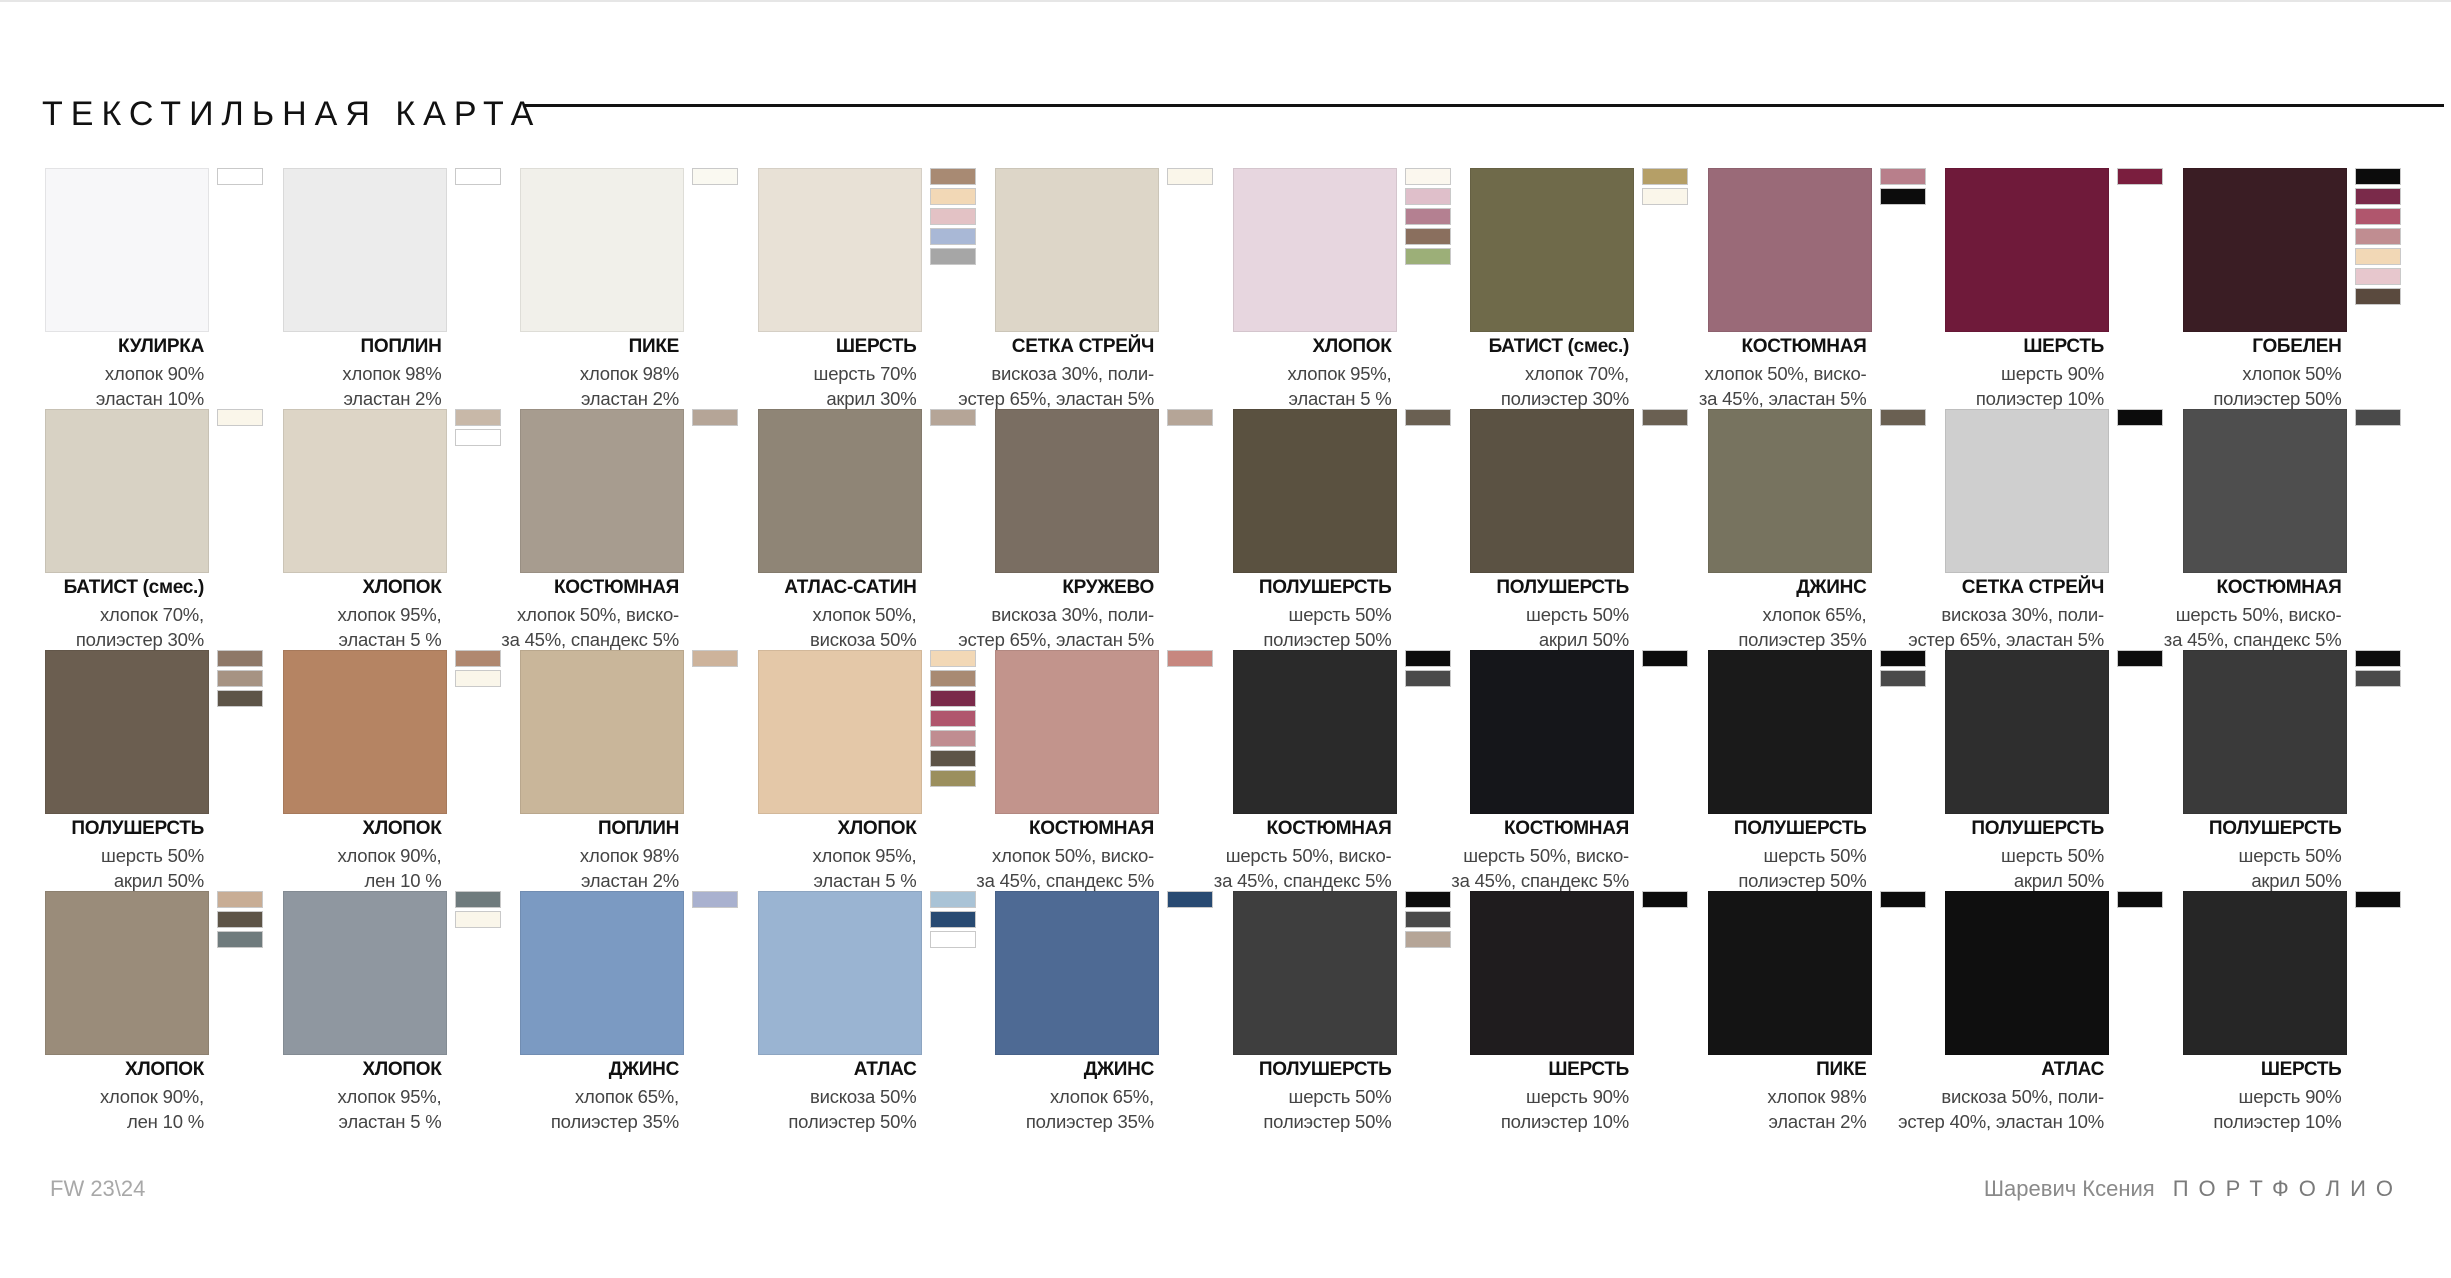  I want to click on fabric-name: КРУЖЕВО, so click(1108, 587).